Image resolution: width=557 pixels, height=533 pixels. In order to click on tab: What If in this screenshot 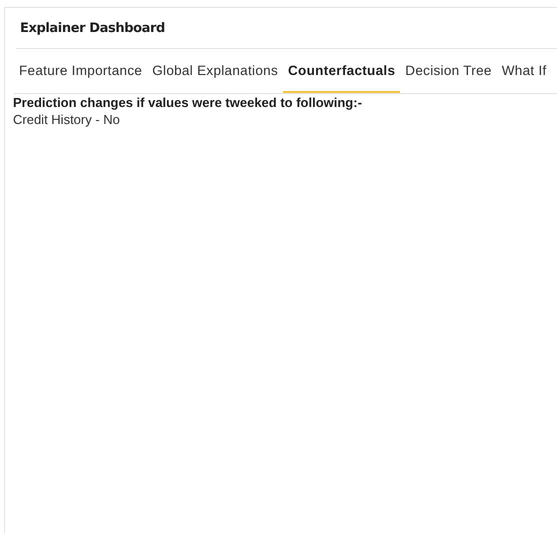, I will do `click(524, 71)`.